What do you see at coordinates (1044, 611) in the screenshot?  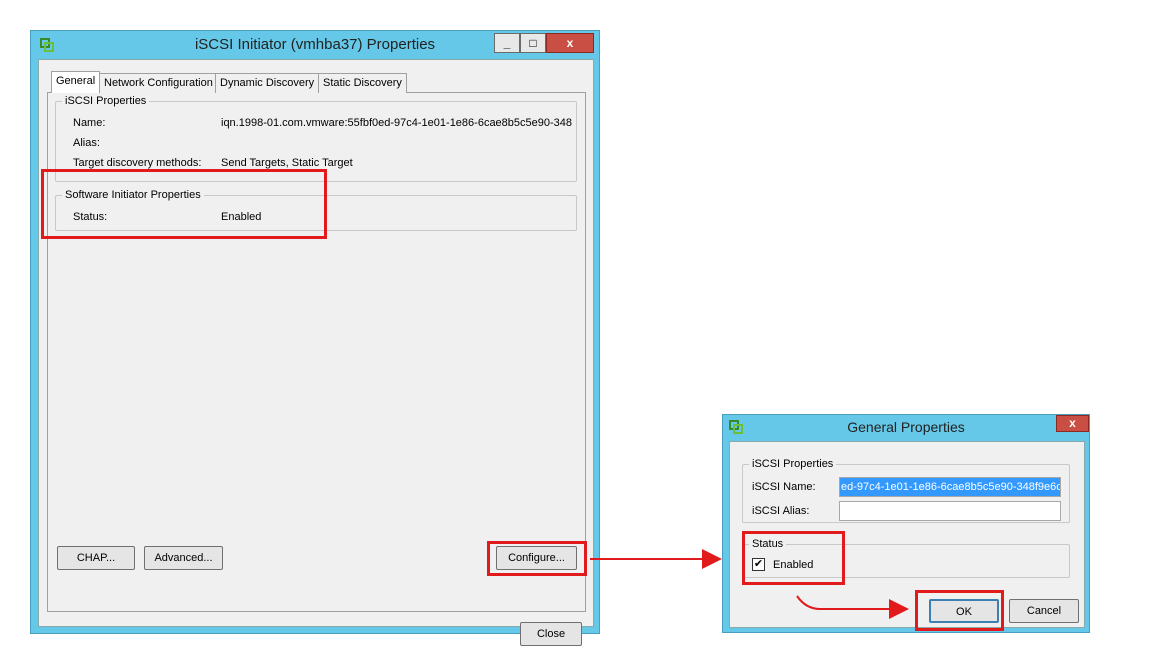 I see `cancel-button: Cancel` at bounding box center [1044, 611].